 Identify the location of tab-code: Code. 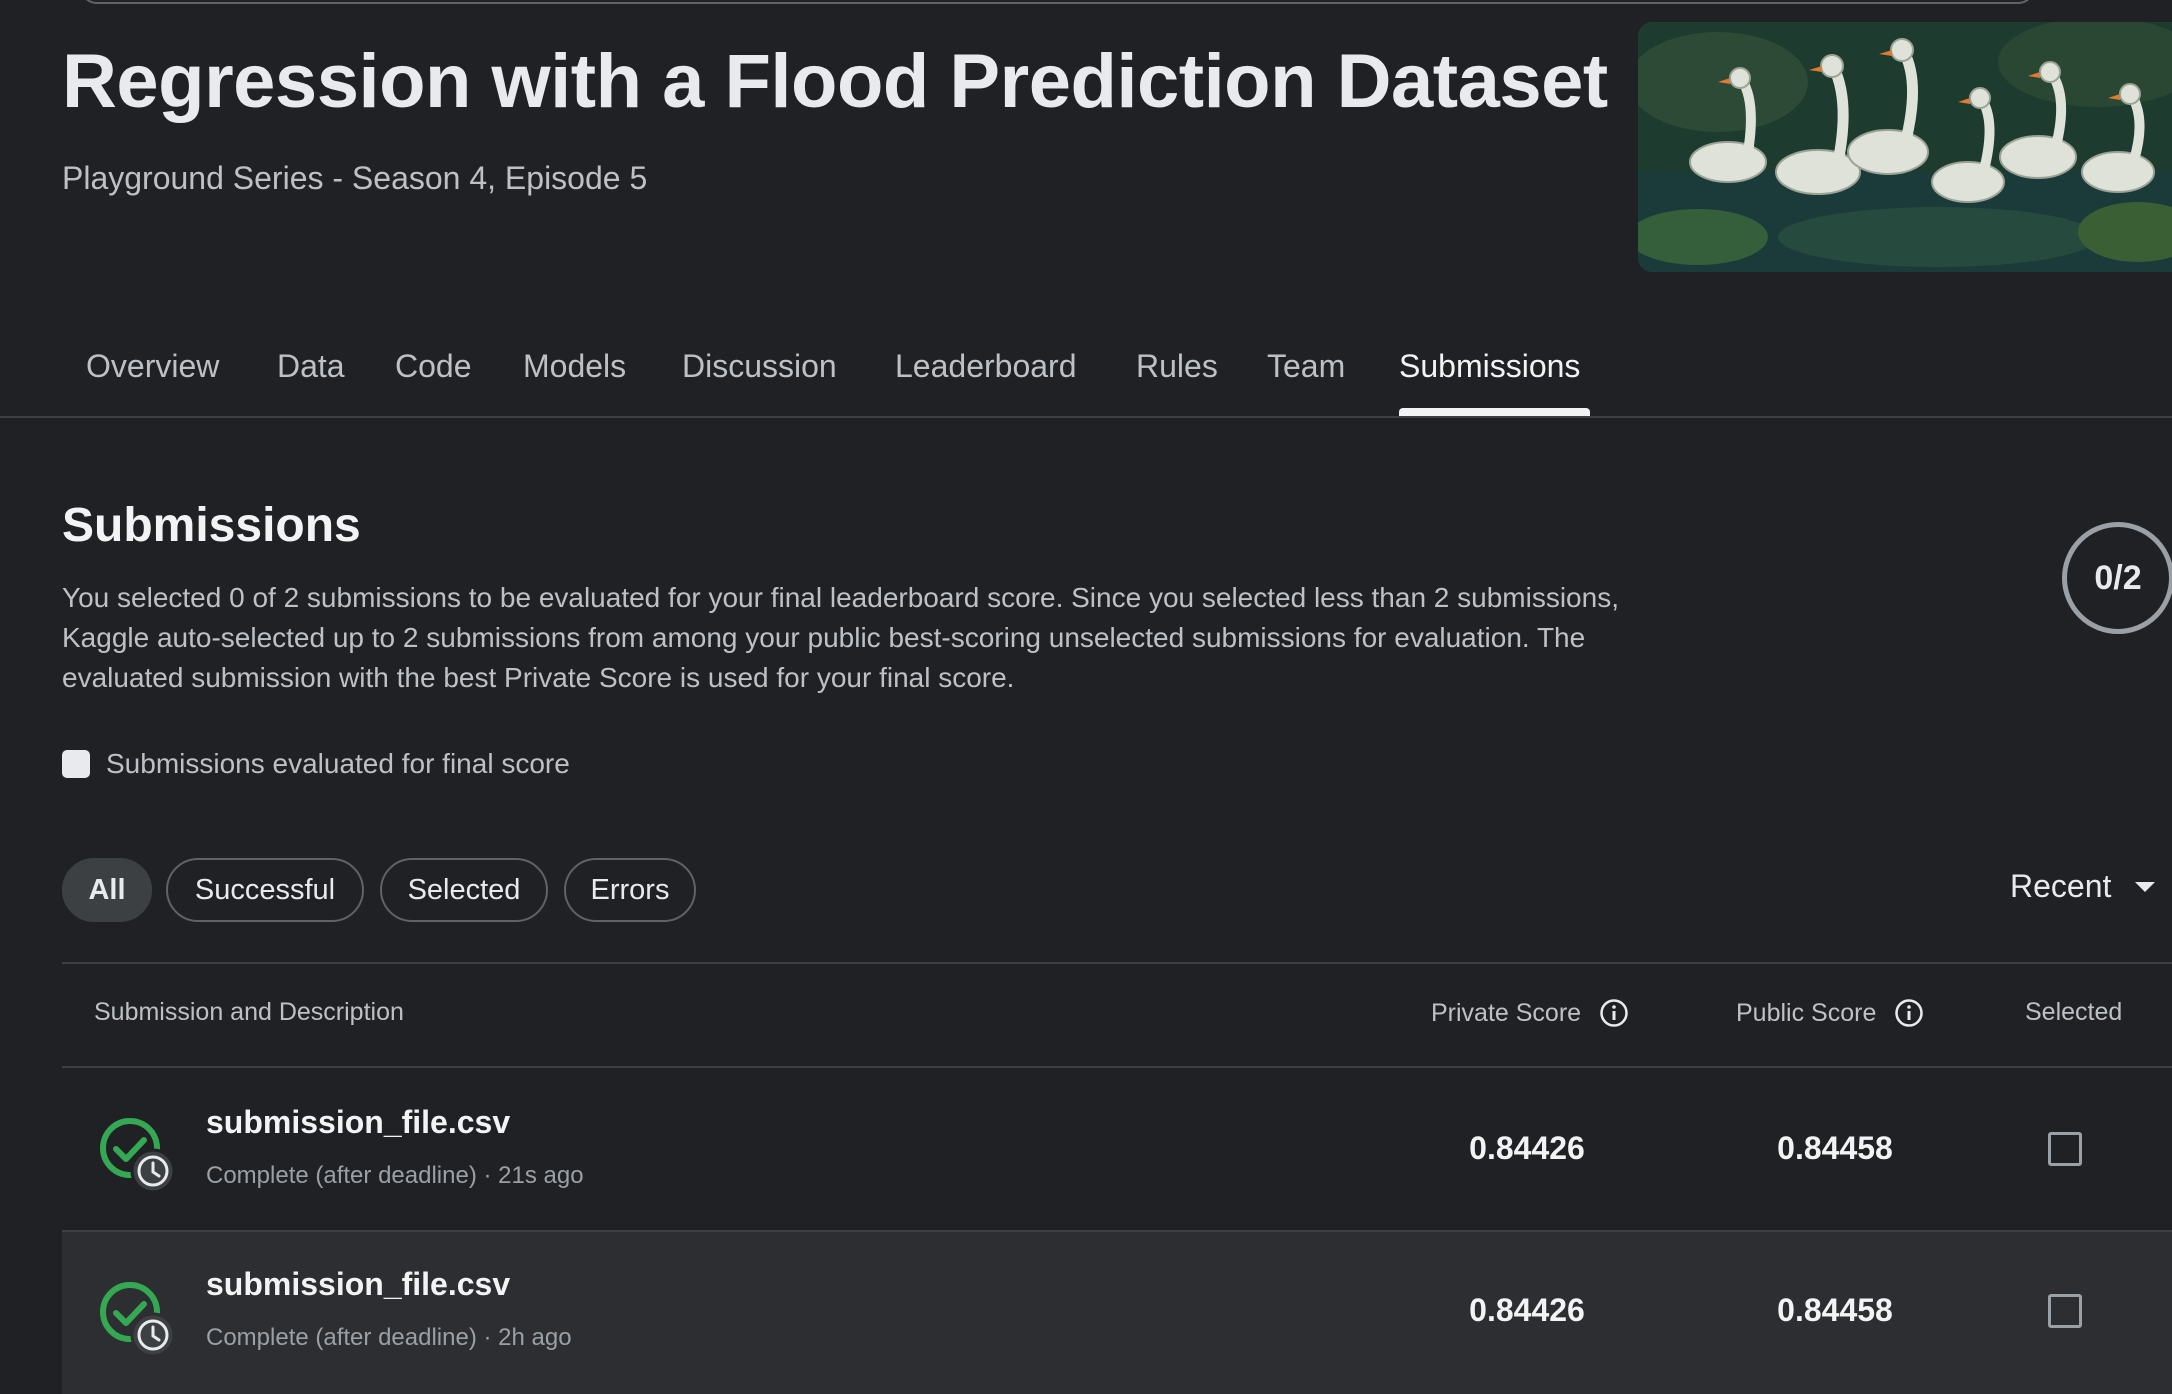
(433, 366).